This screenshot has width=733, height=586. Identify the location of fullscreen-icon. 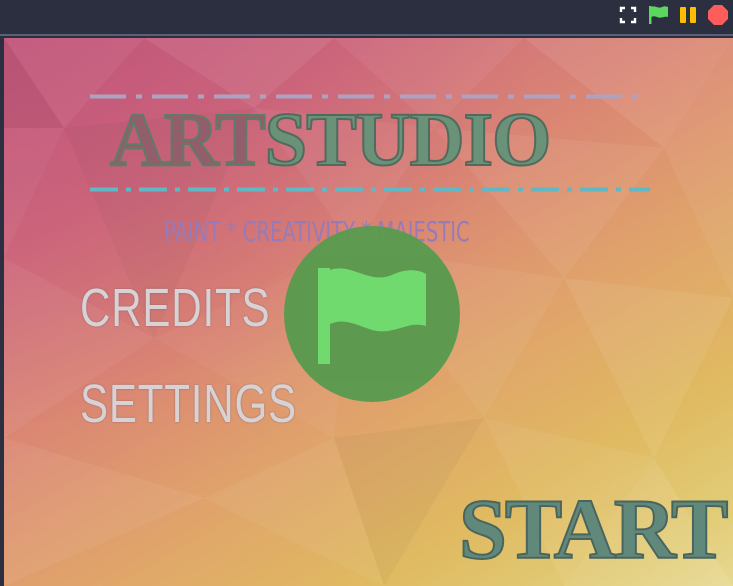
(628, 15).